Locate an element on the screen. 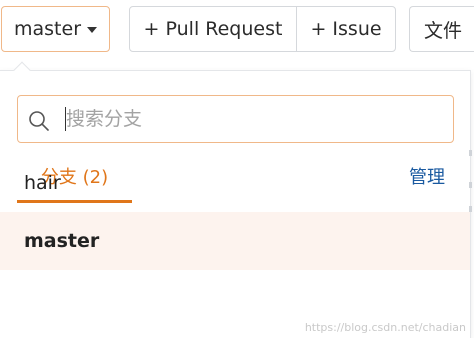 This screenshot has width=474, height=338. branch-search-input is located at coordinates (251, 119).